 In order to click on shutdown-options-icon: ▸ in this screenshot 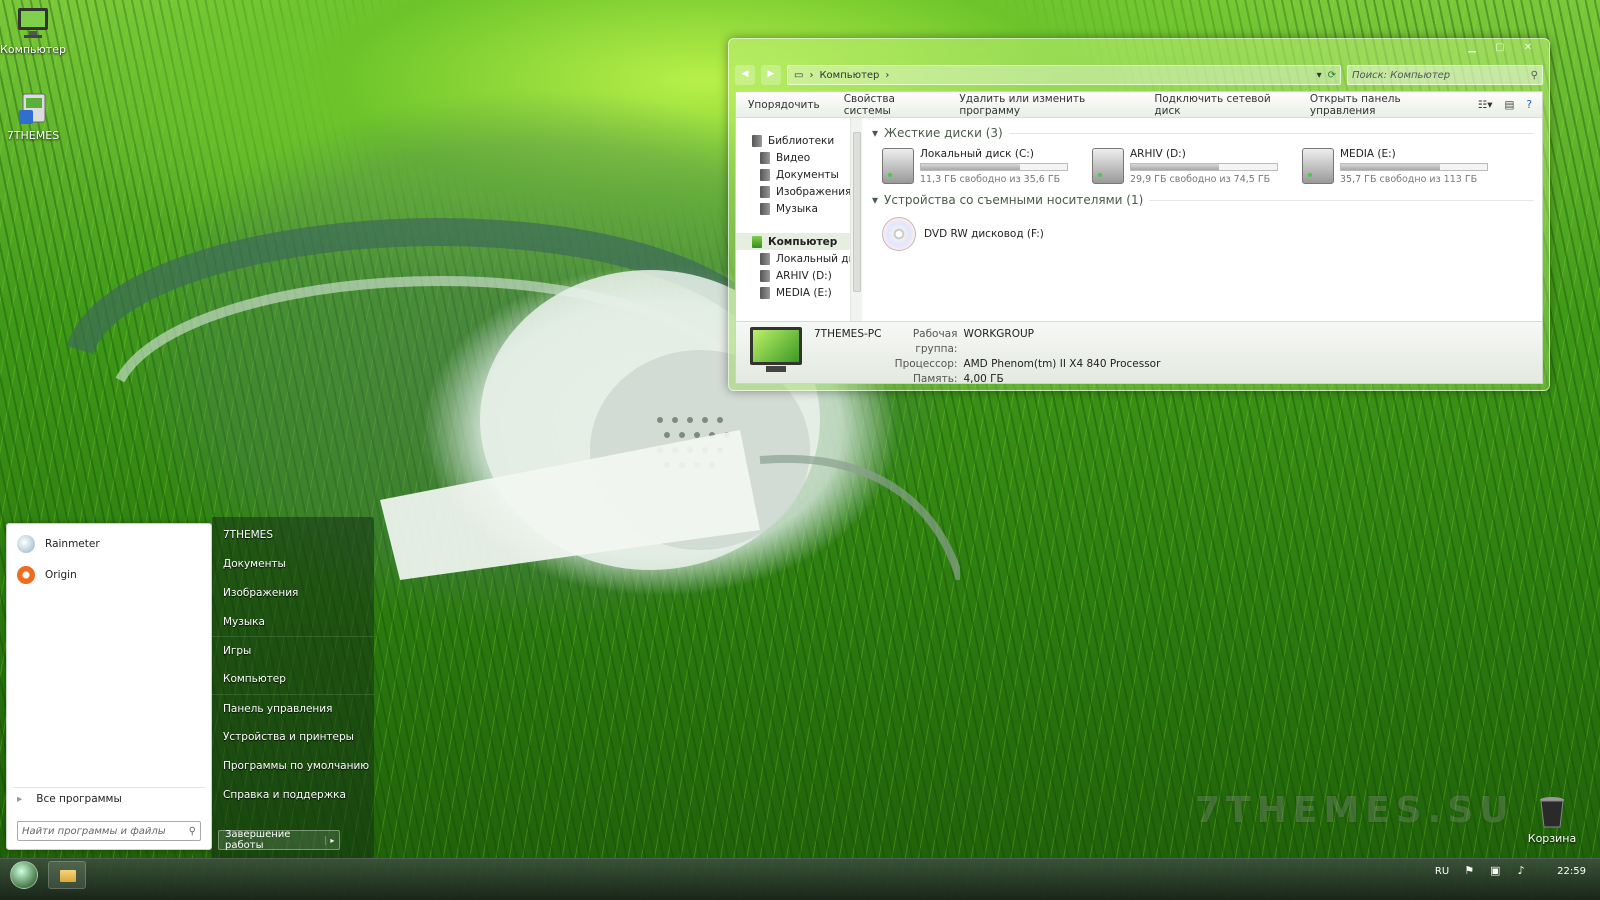, I will do `click(331, 840)`.